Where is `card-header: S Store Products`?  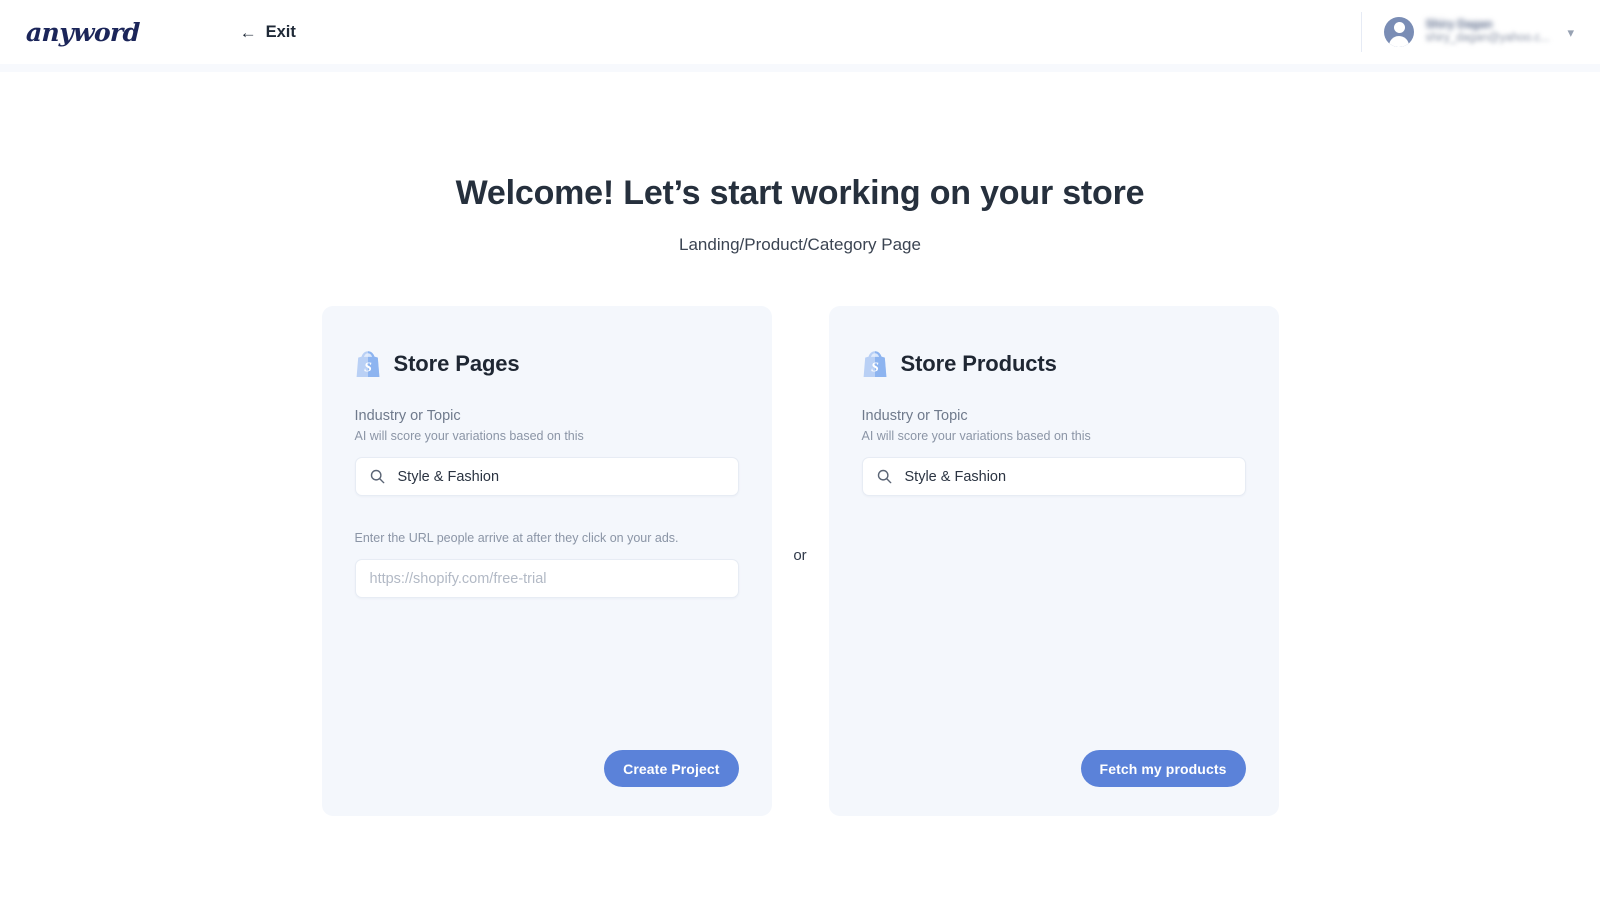 card-header: S Store Products is located at coordinates (1054, 364).